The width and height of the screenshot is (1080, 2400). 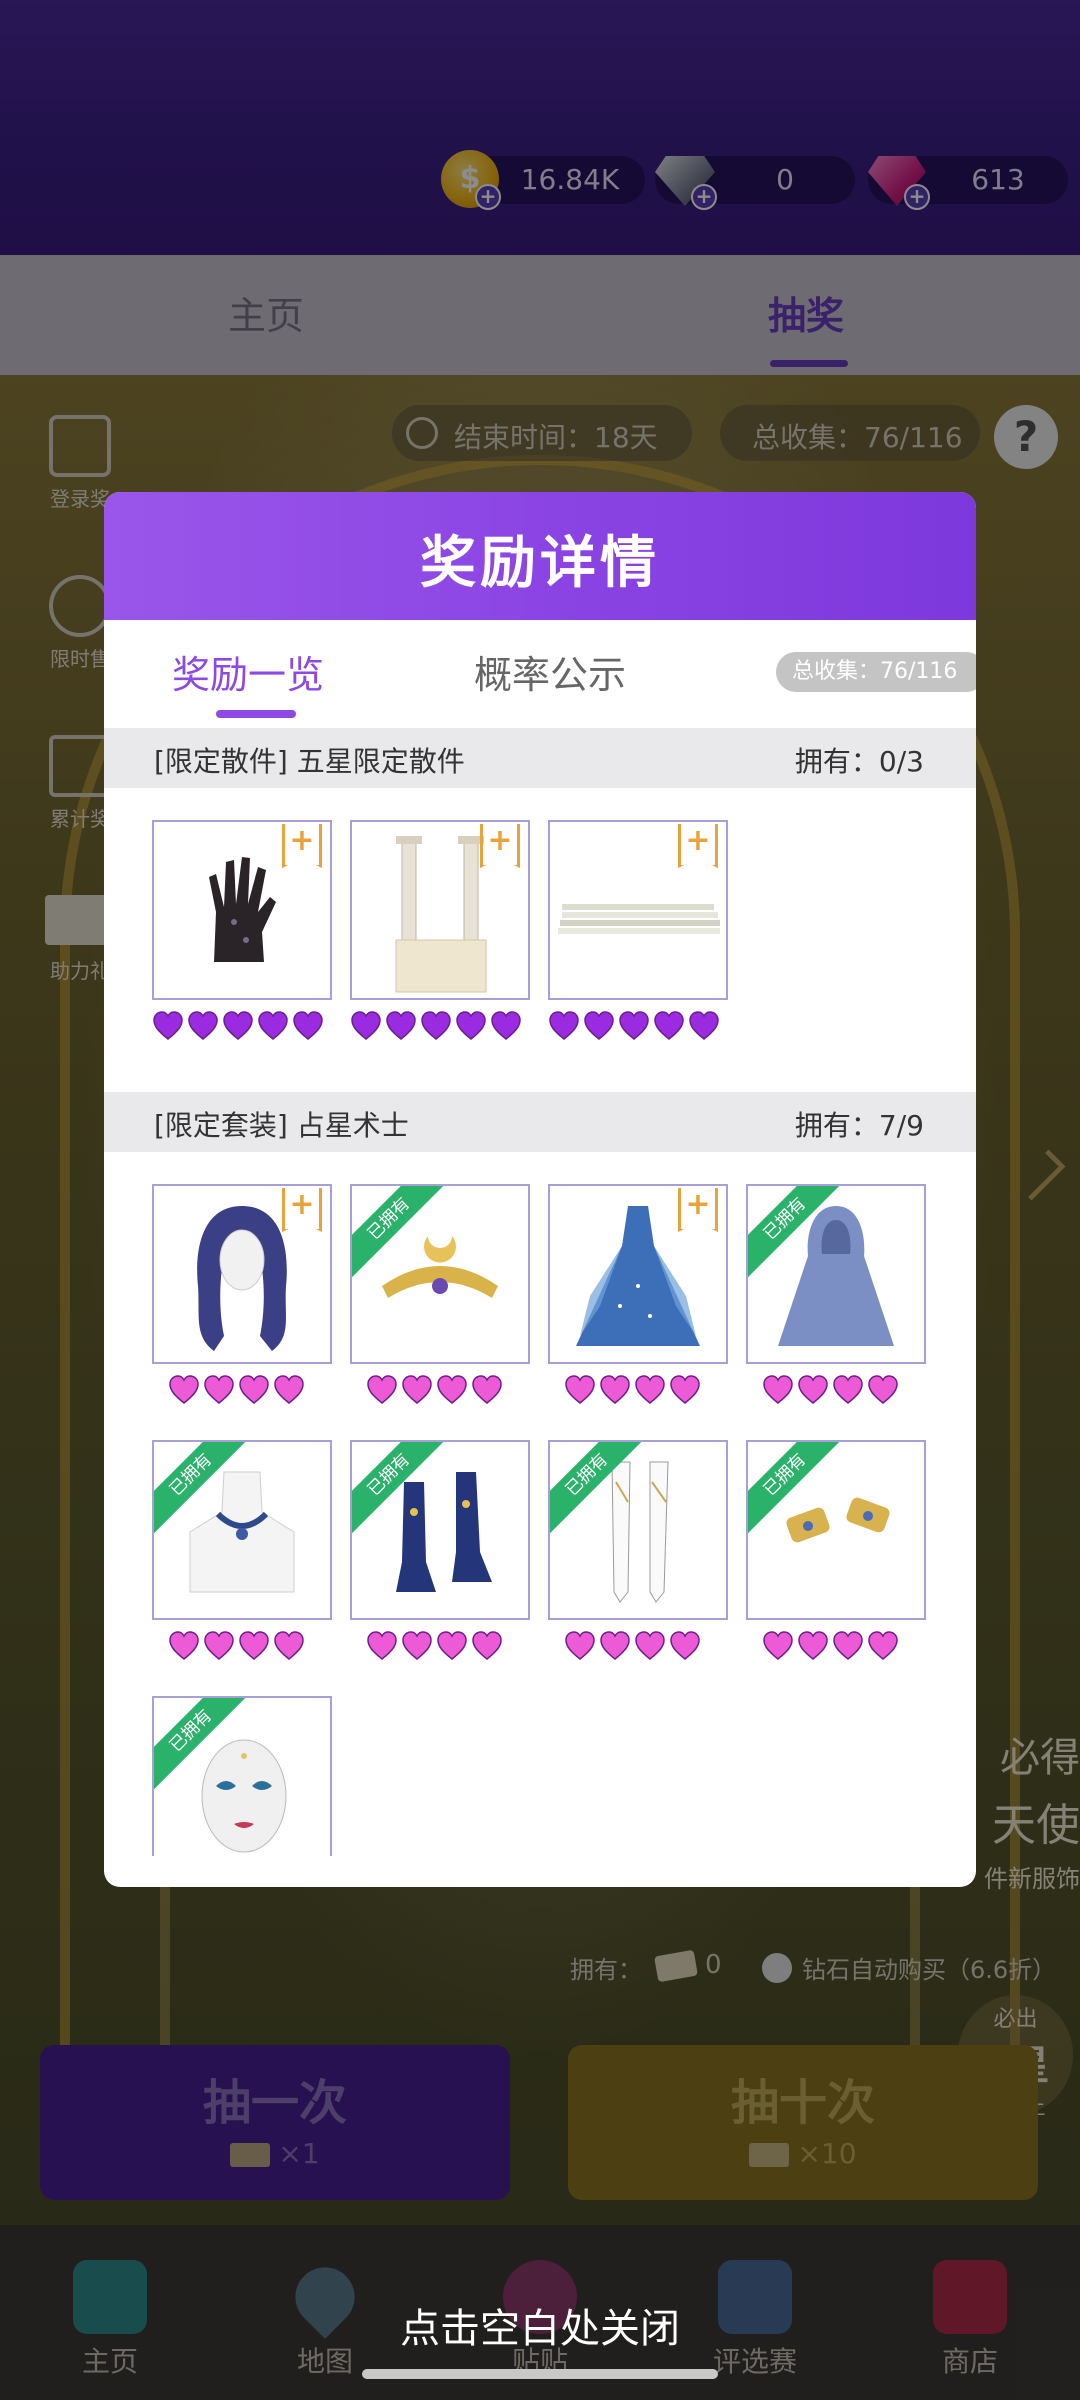 What do you see at coordinates (242, 910) in the screenshot?
I see `reward-item-lace-glove: +` at bounding box center [242, 910].